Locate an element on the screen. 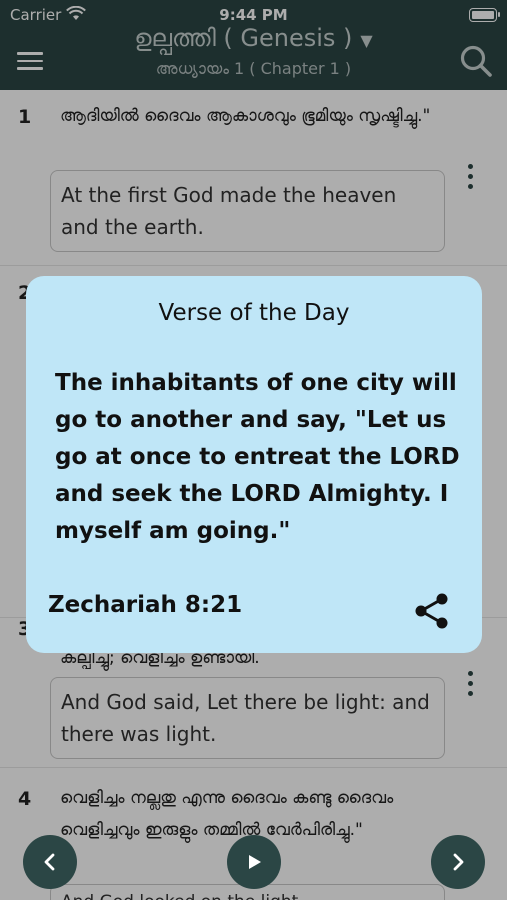  verse-reference: Zechariah 8:21 is located at coordinates (145, 605).